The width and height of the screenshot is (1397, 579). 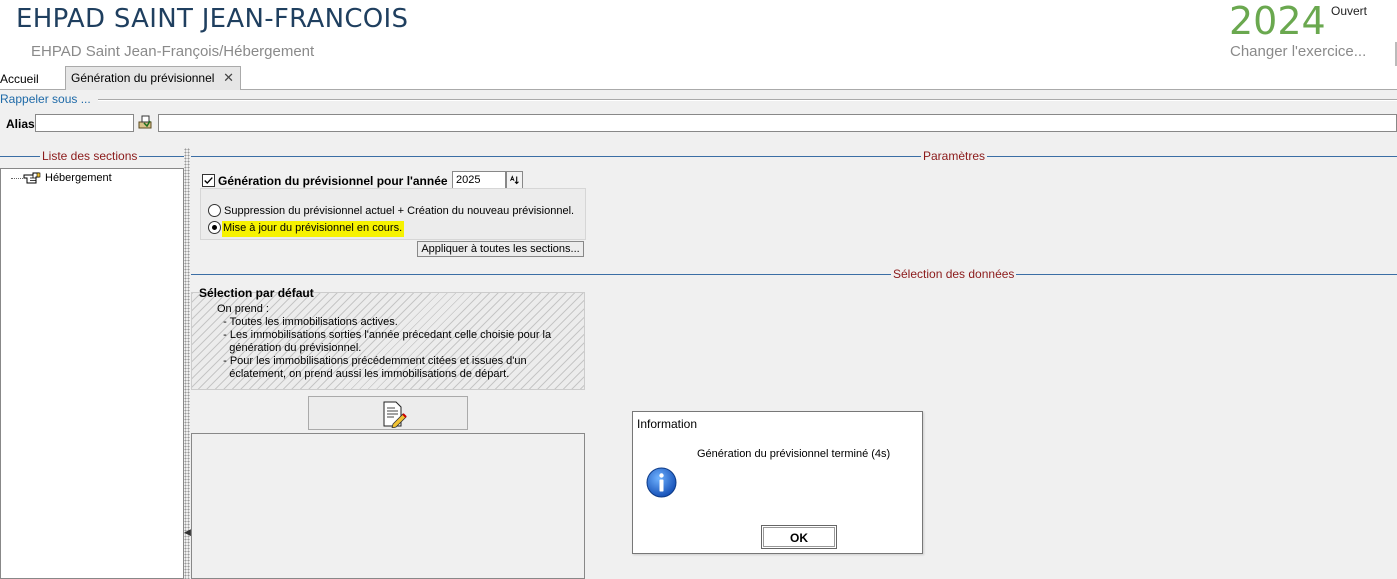 What do you see at coordinates (667, 424) in the screenshot?
I see `dialog-title: Information` at bounding box center [667, 424].